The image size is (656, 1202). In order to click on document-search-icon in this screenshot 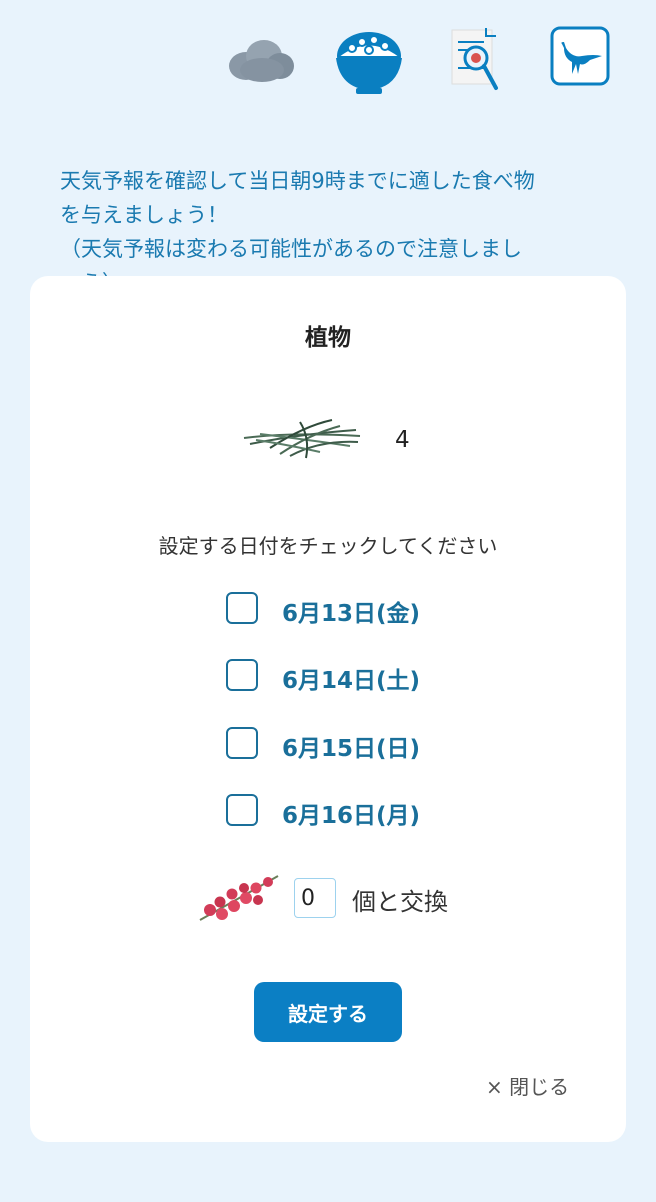, I will do `click(477, 60)`.